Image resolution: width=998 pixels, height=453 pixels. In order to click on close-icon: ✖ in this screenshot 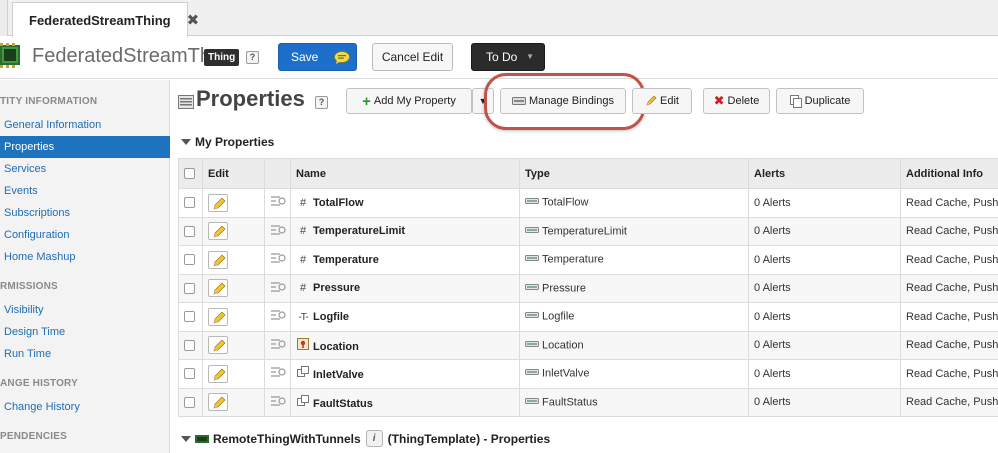, I will do `click(193, 20)`.